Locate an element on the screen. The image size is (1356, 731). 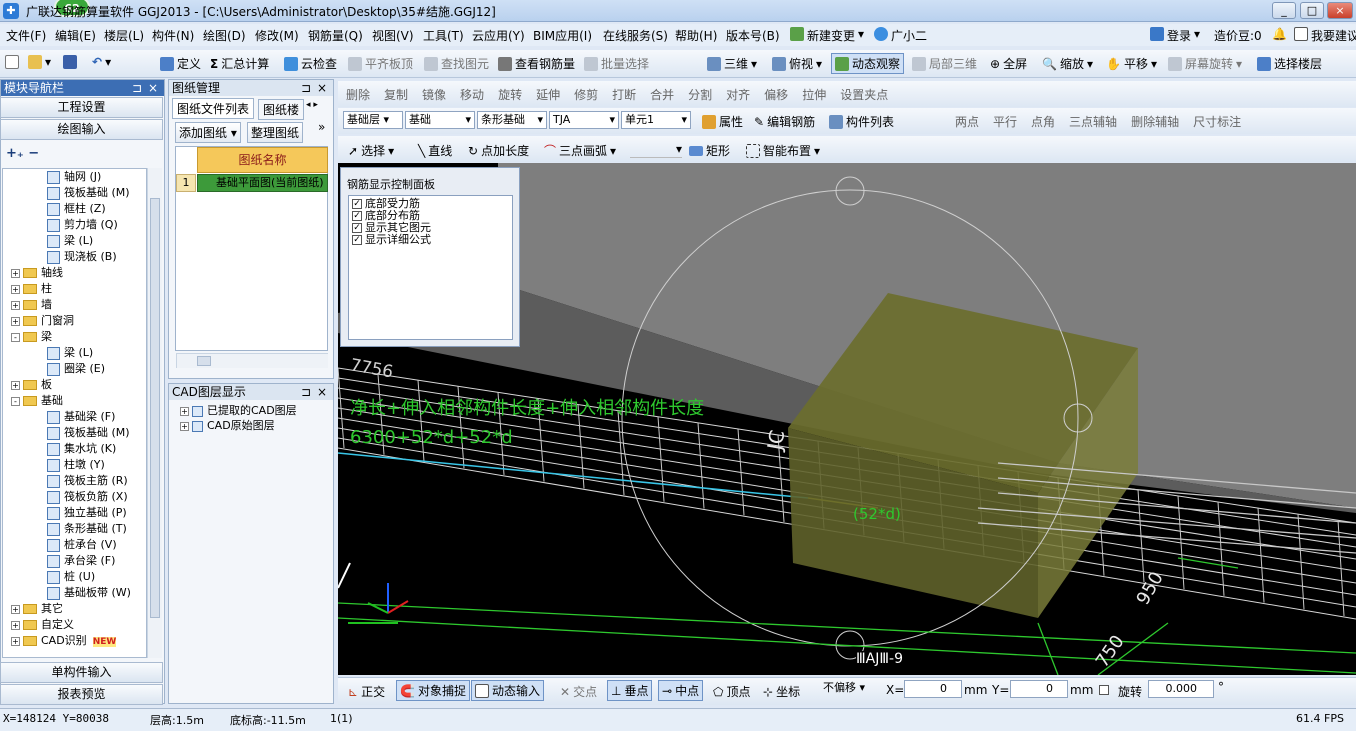
menu-help: 帮助(H) is located at coordinates (696, 35).